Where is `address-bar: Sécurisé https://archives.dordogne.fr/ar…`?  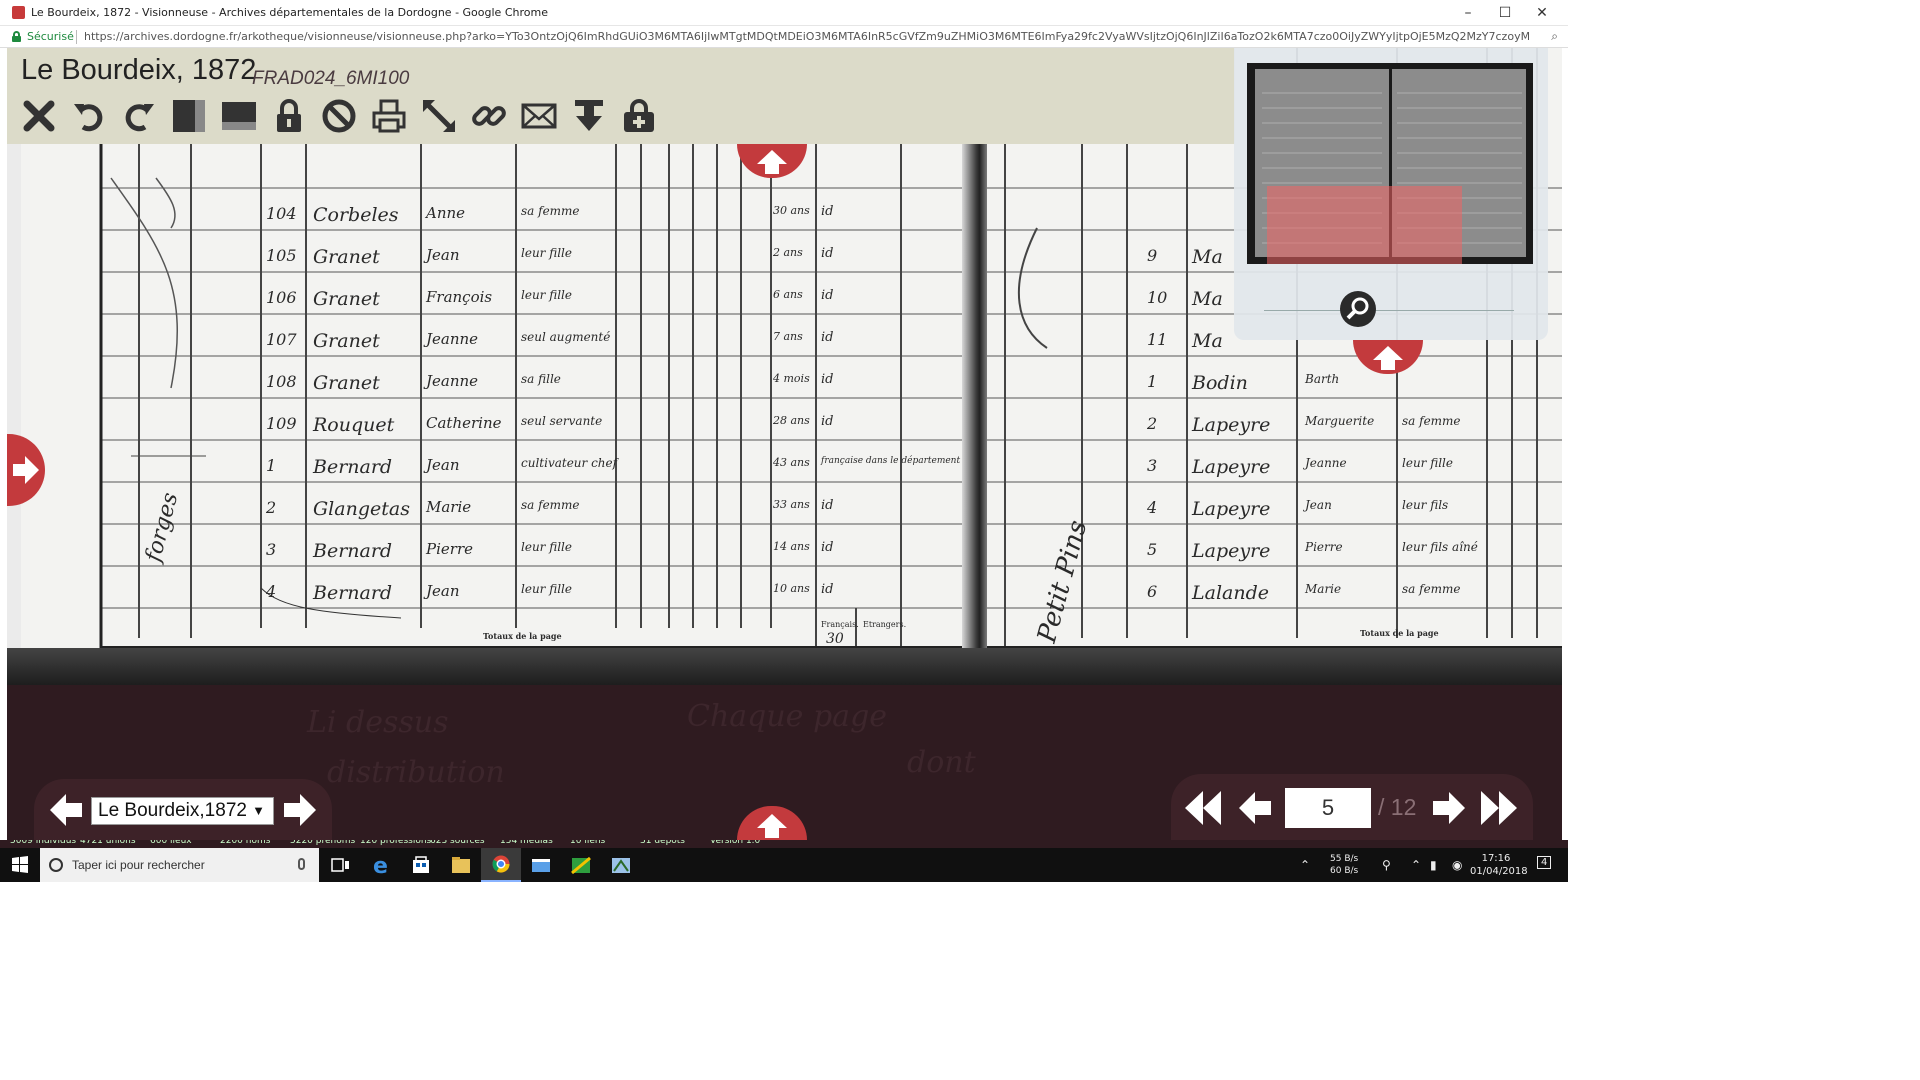 address-bar: Sécurisé https://archives.dordogne.fr/ar… is located at coordinates (784, 37).